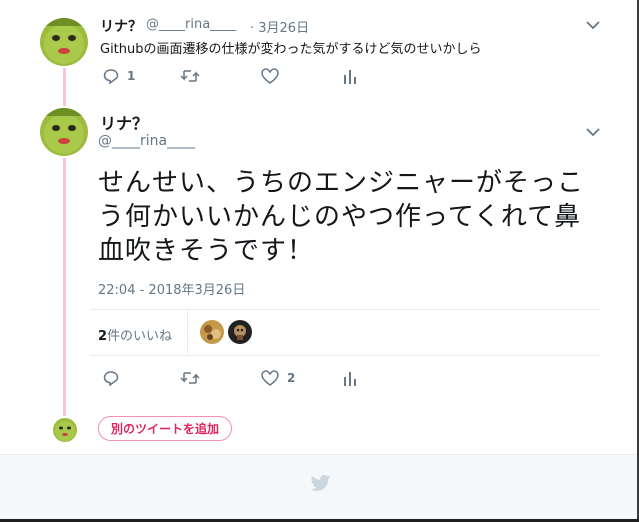  What do you see at coordinates (191, 24) in the screenshot?
I see `tweet1-author-handle: @____rina____` at bounding box center [191, 24].